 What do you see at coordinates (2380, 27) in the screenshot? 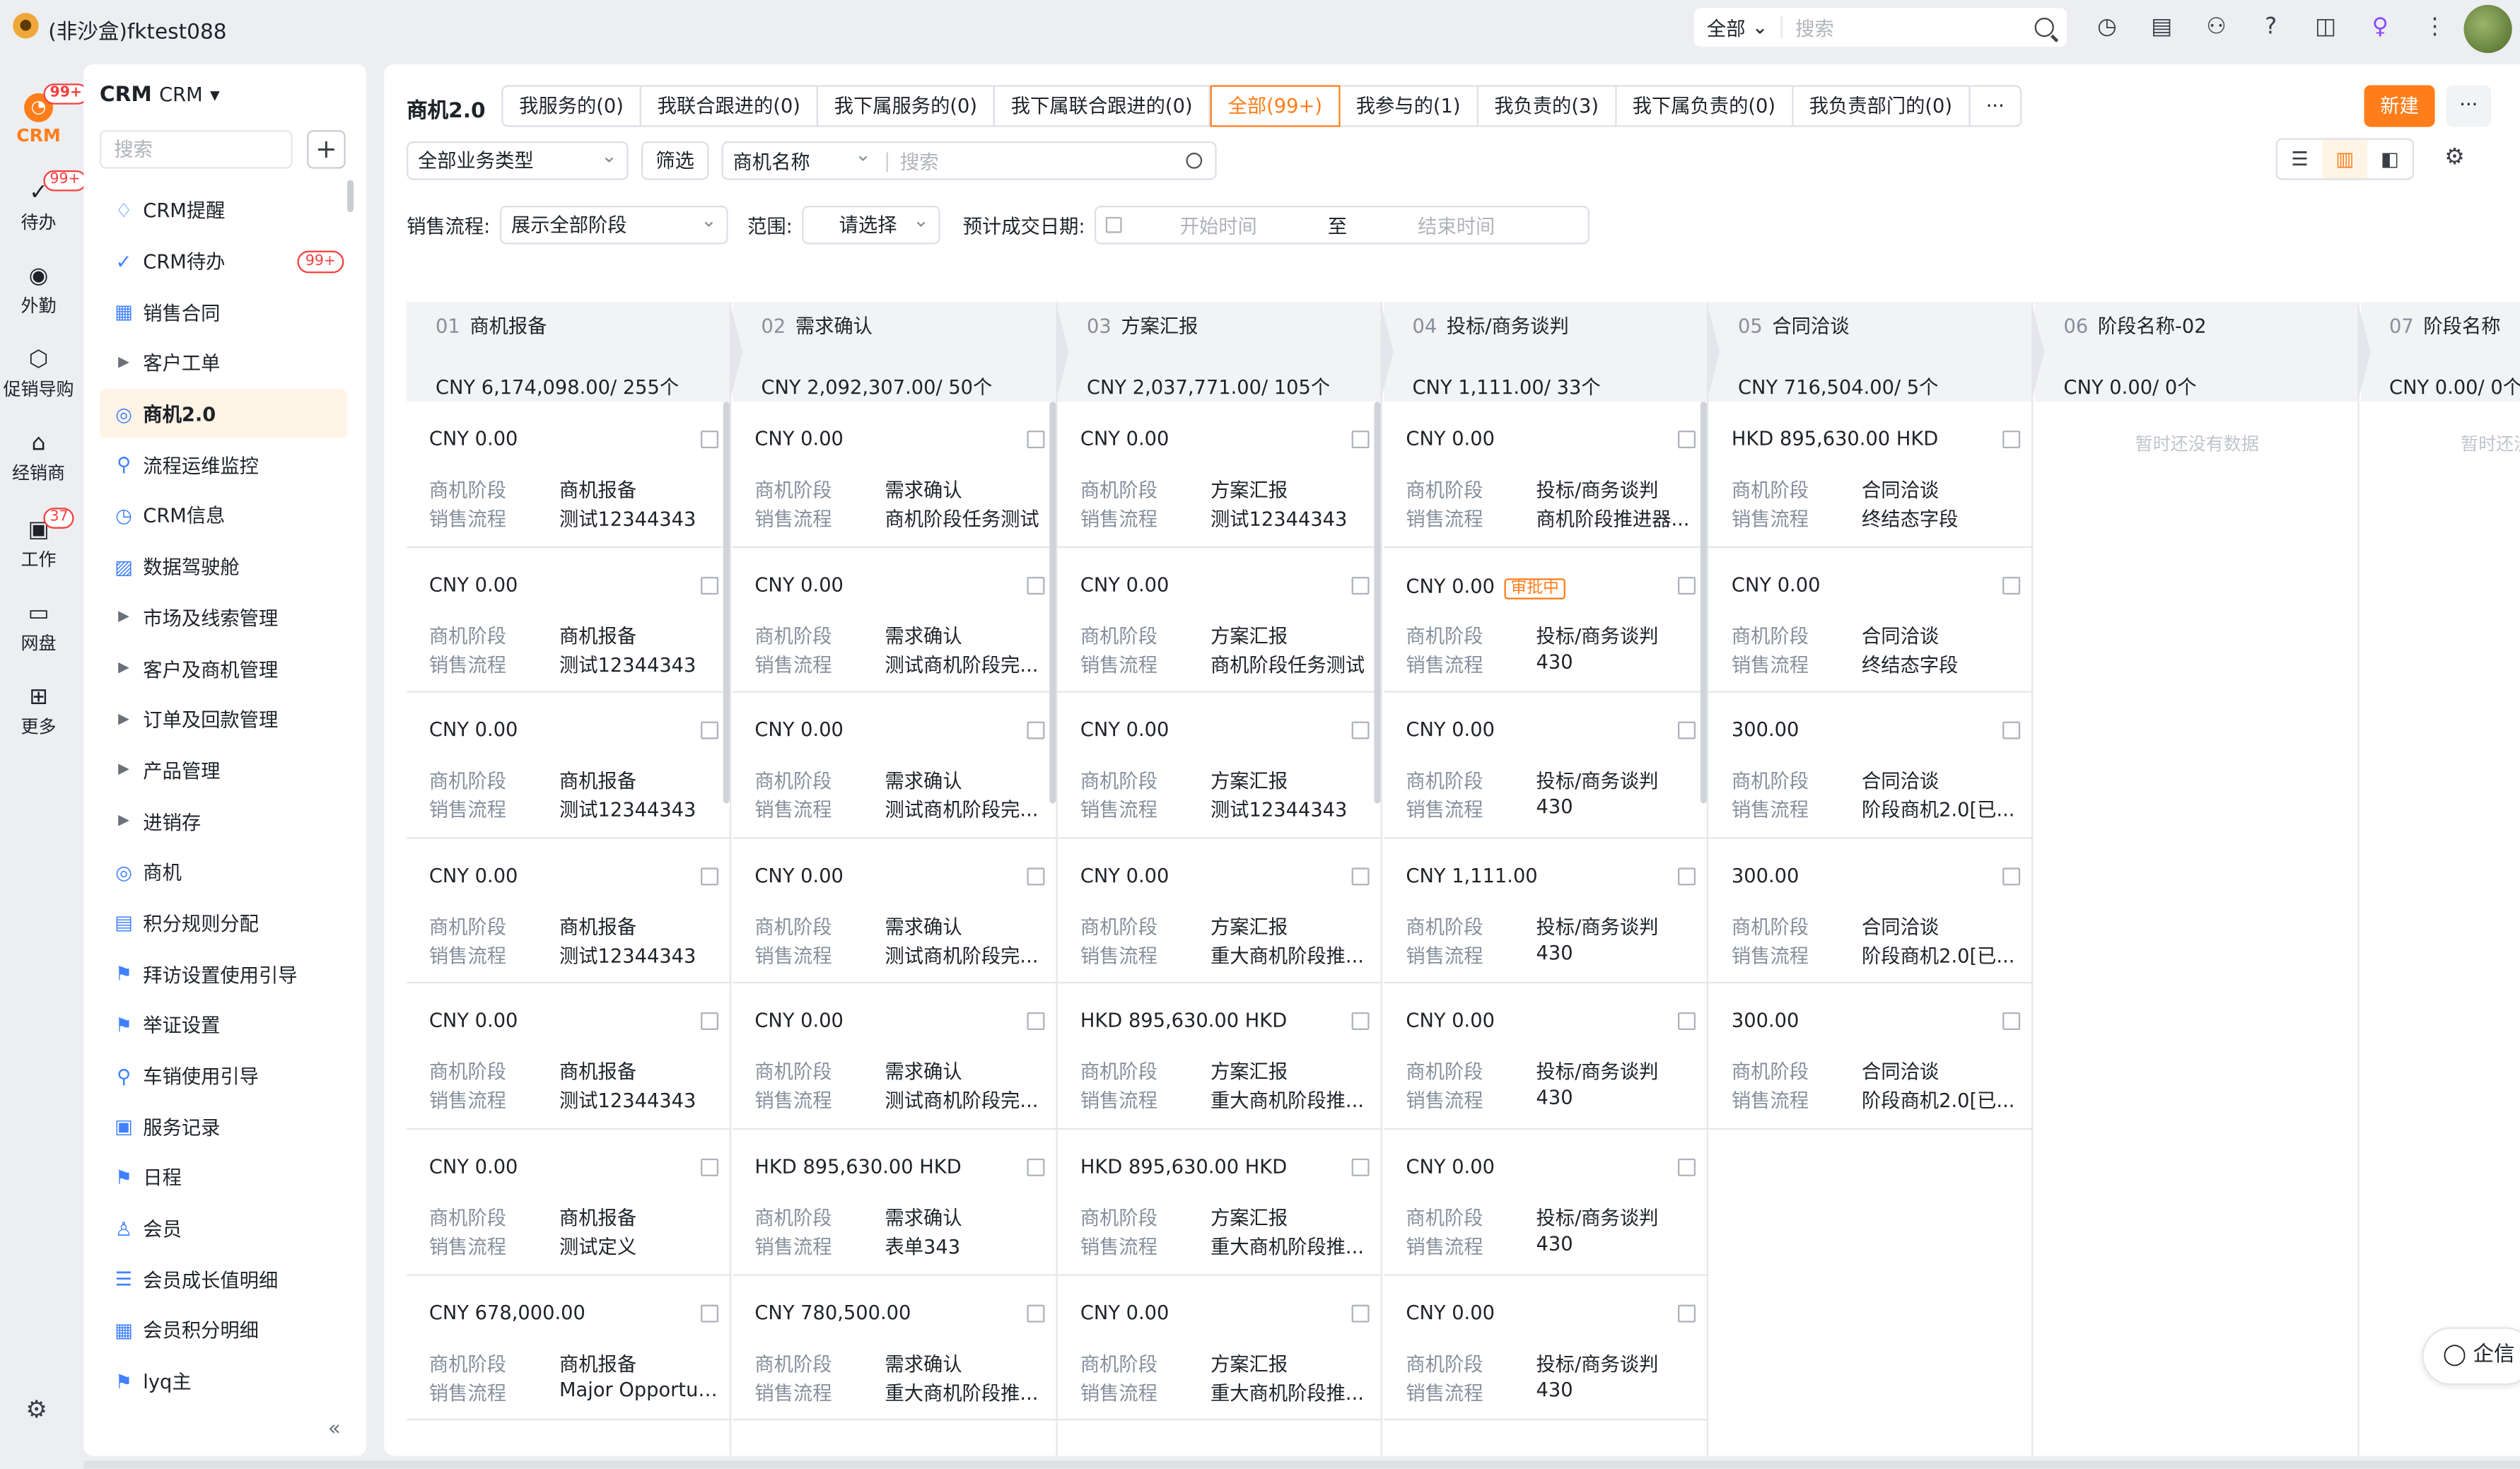
I see `ai-assistant-icon: ♀` at bounding box center [2380, 27].